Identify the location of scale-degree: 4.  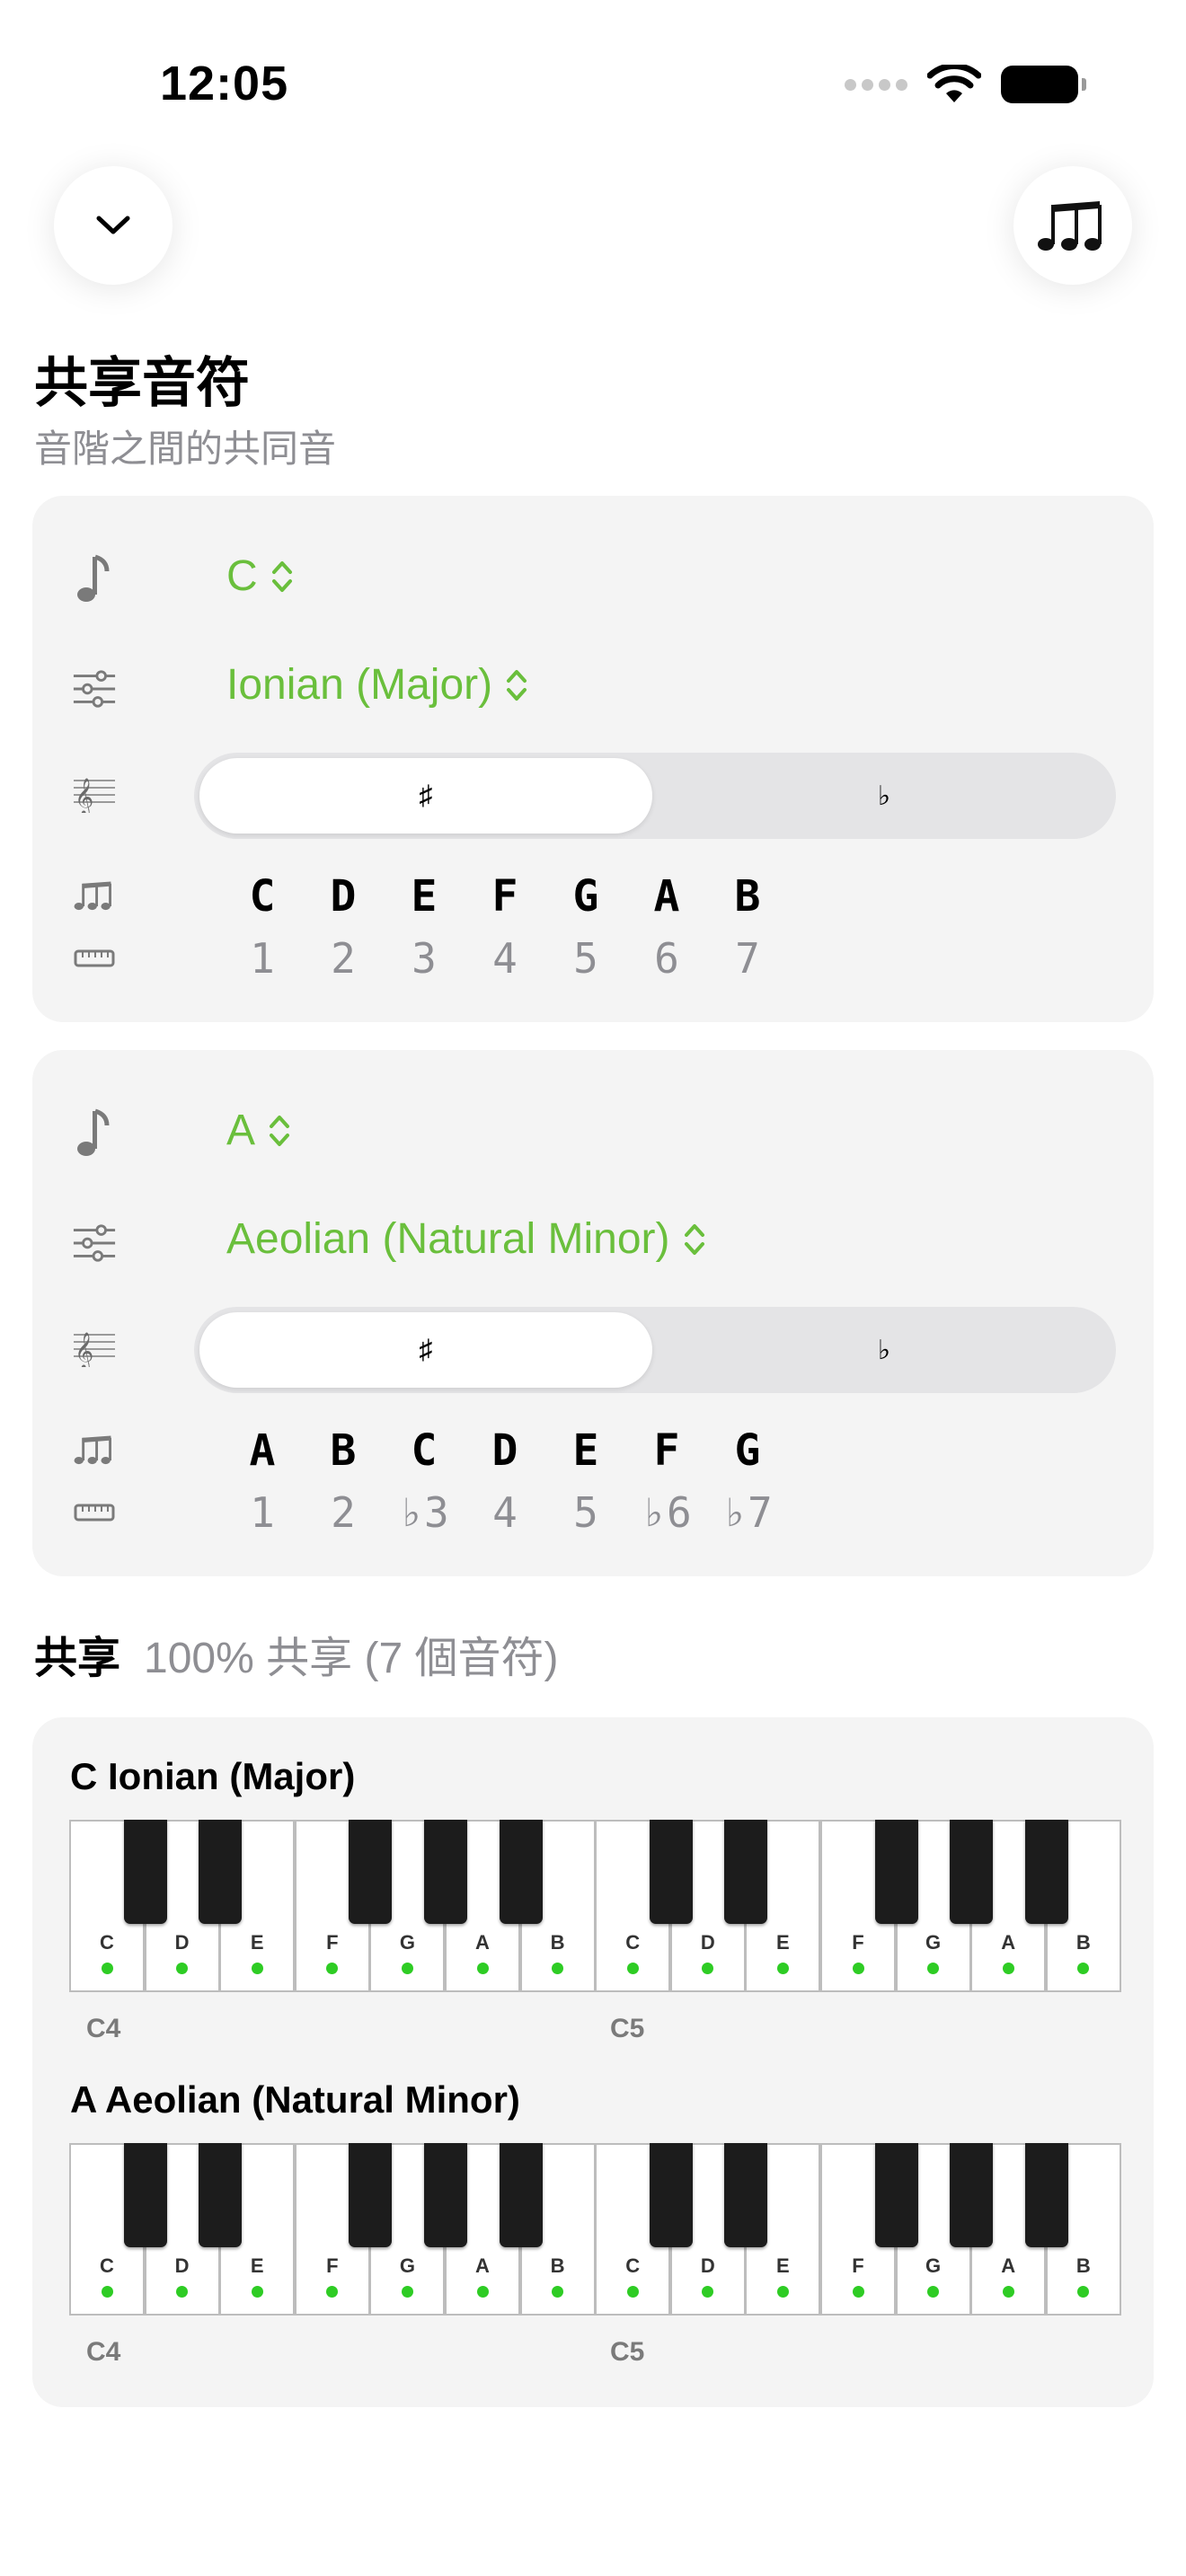
(505, 1512).